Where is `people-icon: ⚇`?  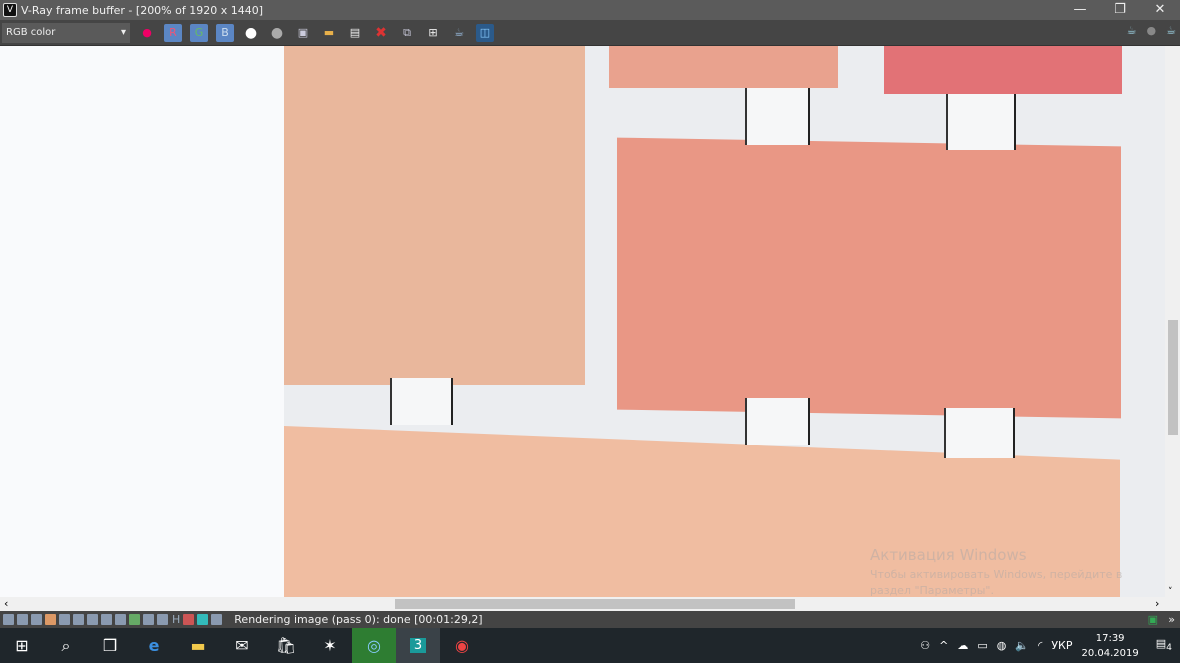
people-icon: ⚇ is located at coordinates (925, 645).